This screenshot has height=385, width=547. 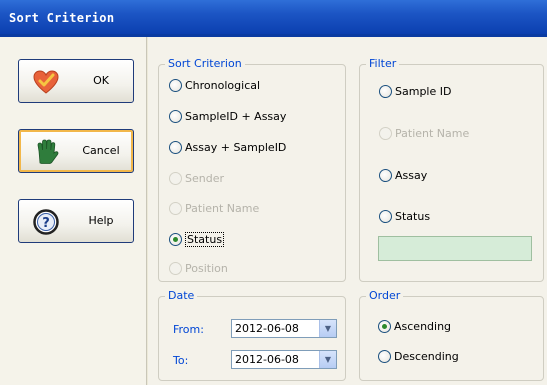 I want to click on sort-option-patient-name: Patient Name, so click(x=214, y=208).